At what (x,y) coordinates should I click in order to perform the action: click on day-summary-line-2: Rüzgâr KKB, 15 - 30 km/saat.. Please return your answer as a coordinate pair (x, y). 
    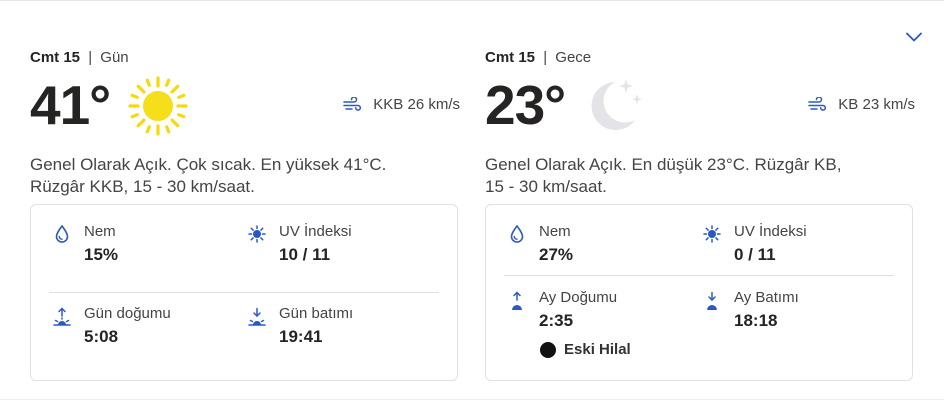
    Looking at the image, I should click on (142, 186).